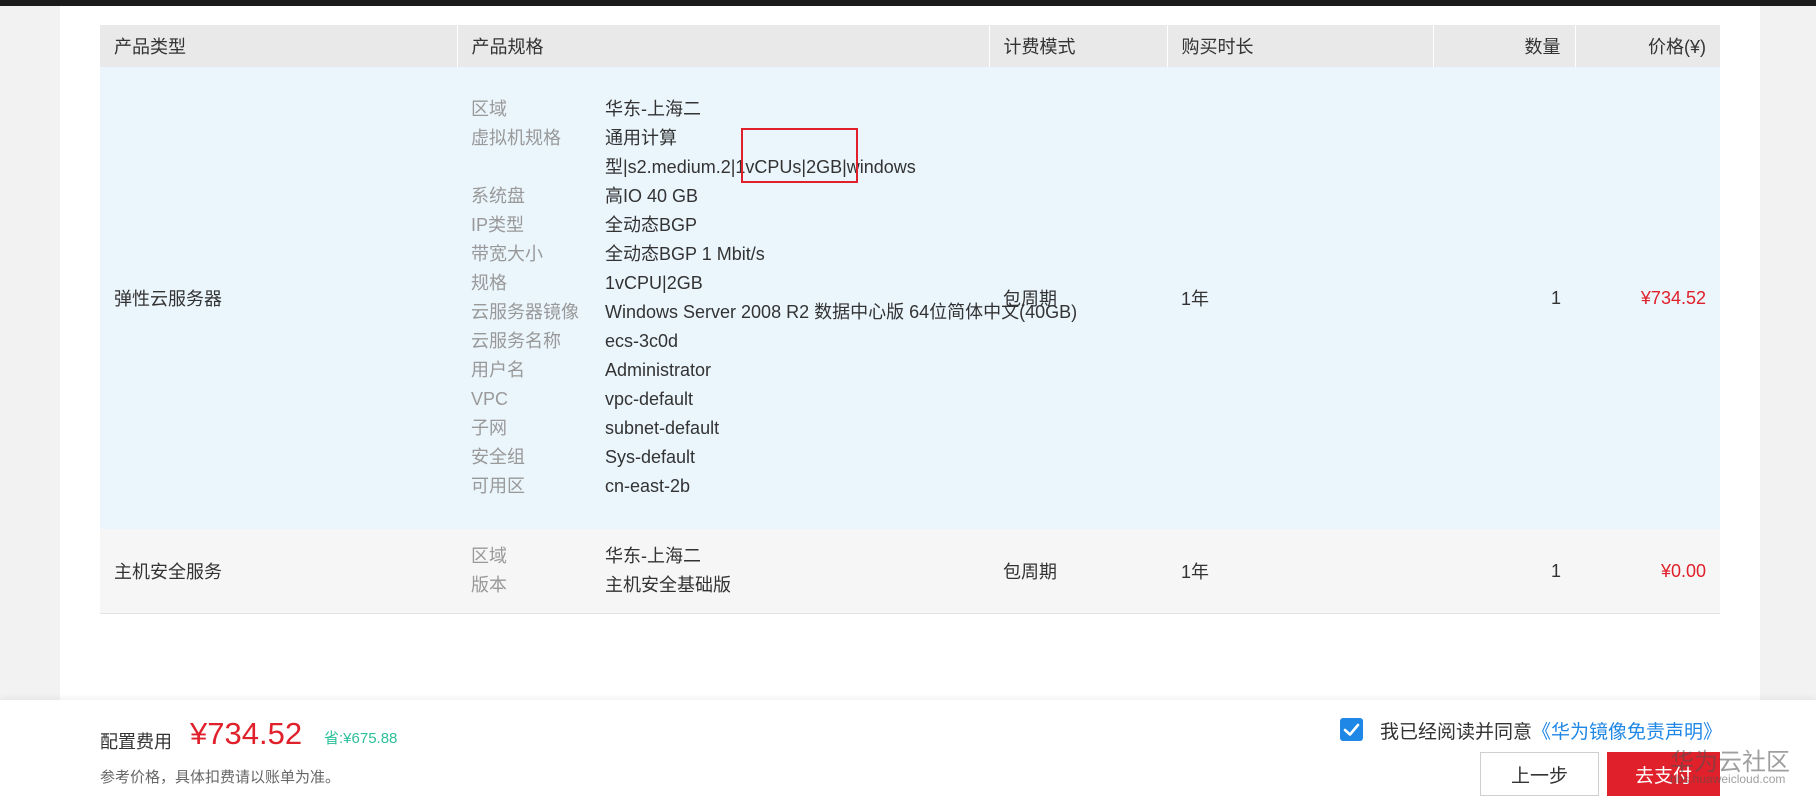 This screenshot has height=807, width=1816. What do you see at coordinates (799, 155) in the screenshot?
I see `highlight-box` at bounding box center [799, 155].